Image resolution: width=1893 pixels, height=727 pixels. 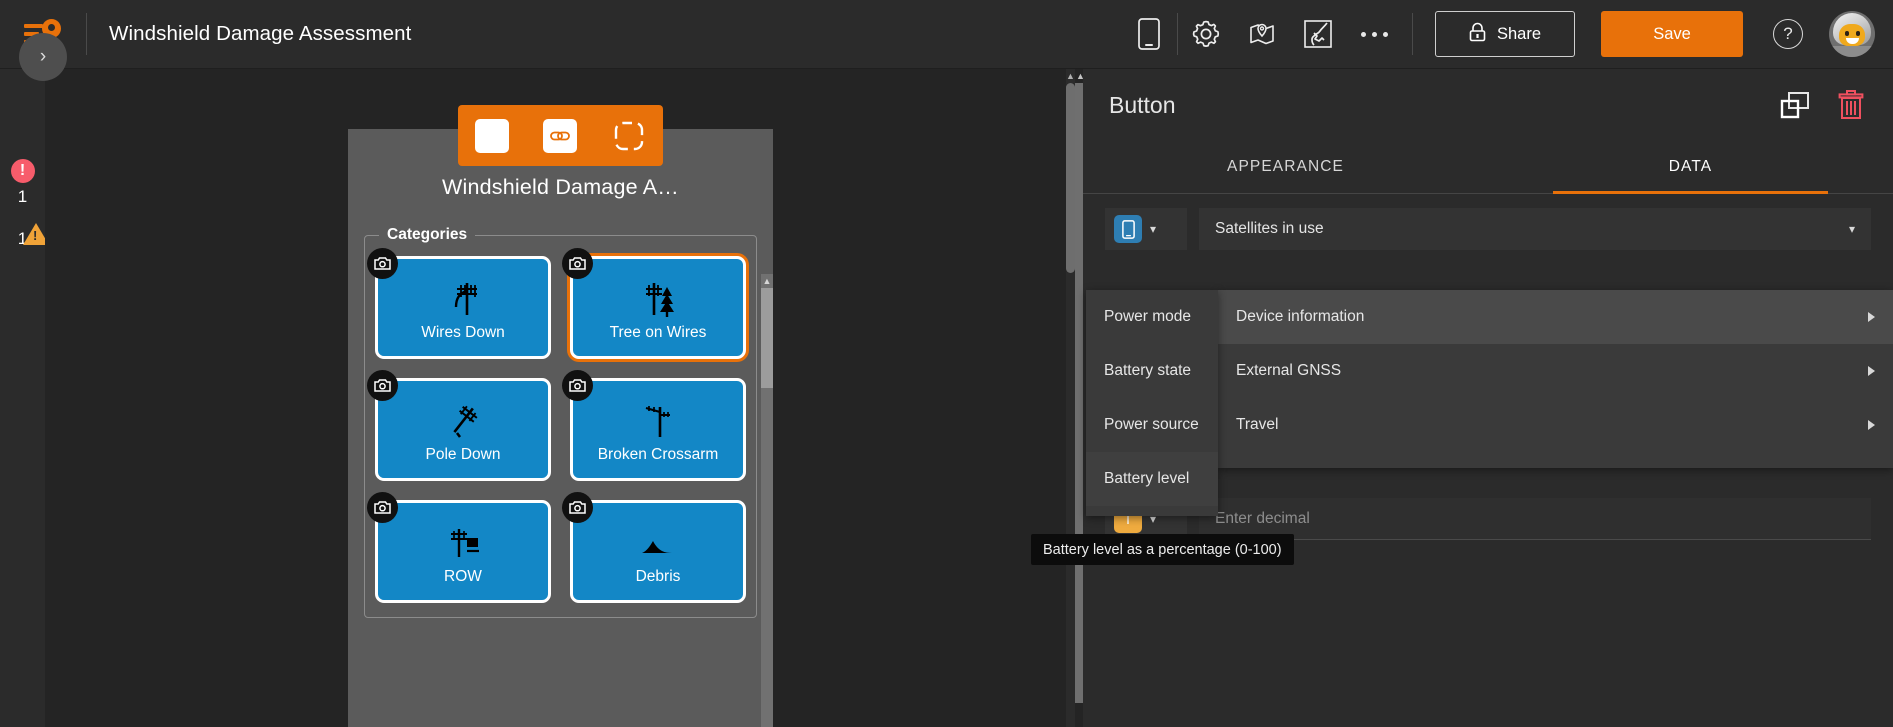 I want to click on expand-panel-label: ›, so click(x=43, y=56).